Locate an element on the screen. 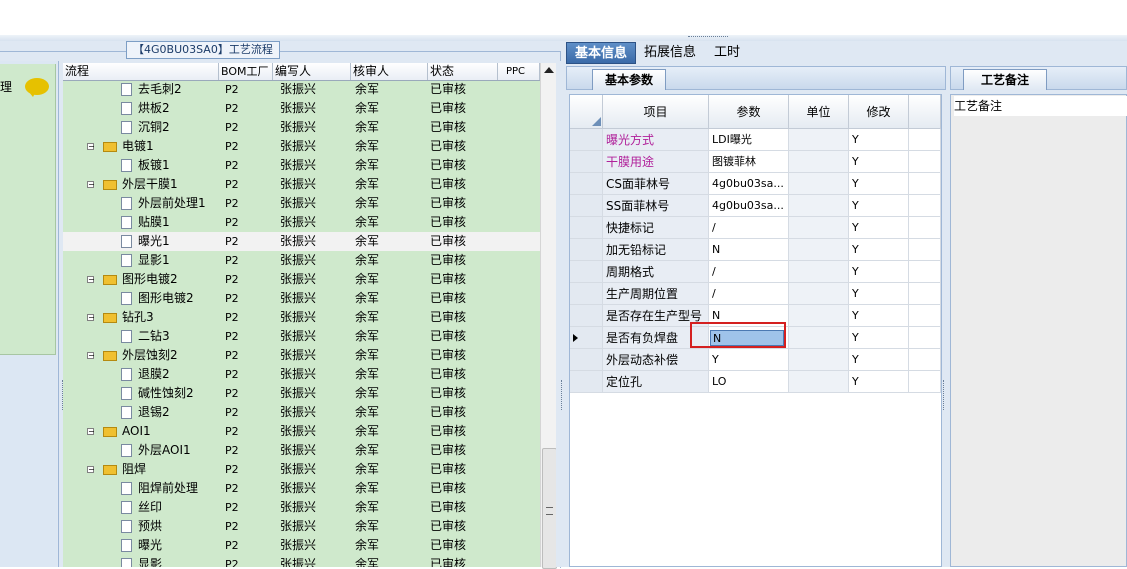 The height and width of the screenshot is (569, 1127). table-row: 碱性蚀刻2 P2 张振兴 余军 已审核 is located at coordinates (301, 393).